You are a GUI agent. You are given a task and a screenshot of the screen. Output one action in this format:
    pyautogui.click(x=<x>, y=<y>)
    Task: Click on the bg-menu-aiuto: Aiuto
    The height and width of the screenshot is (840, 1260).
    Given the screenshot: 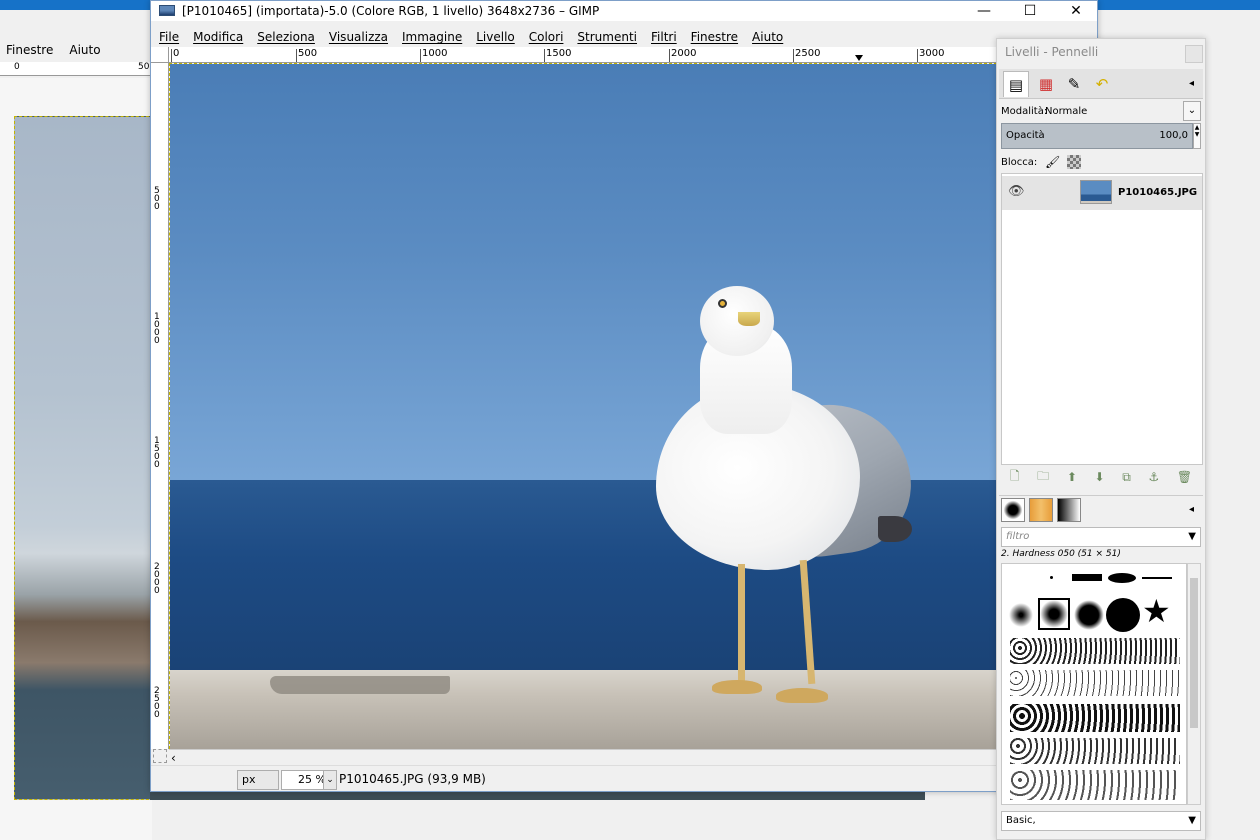 What is the action you would take?
    pyautogui.click(x=84, y=50)
    